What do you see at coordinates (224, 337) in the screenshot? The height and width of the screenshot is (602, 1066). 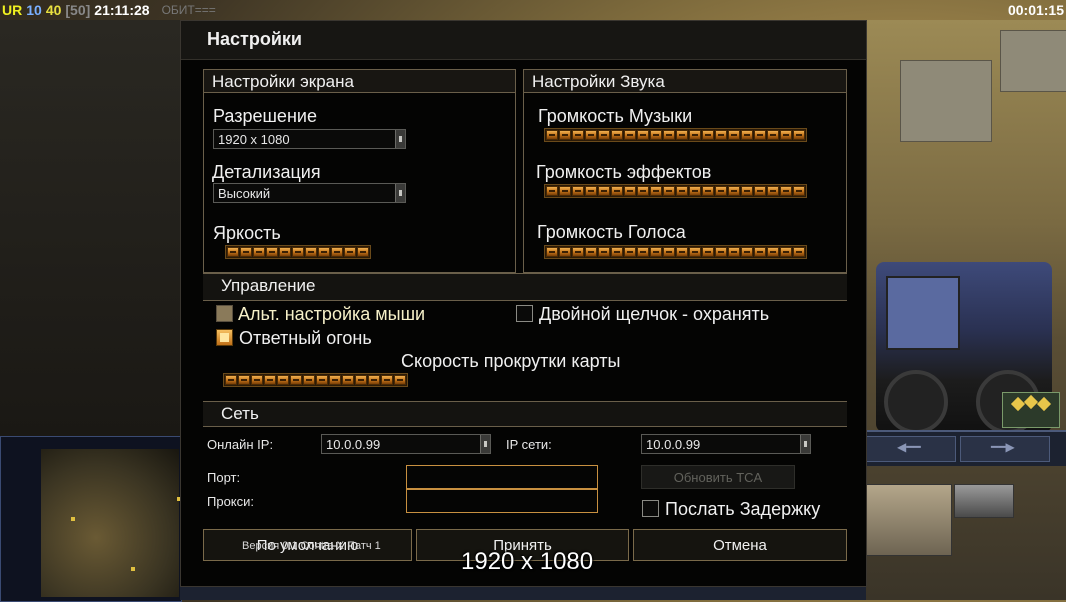 I see `return-fire-checkbox` at bounding box center [224, 337].